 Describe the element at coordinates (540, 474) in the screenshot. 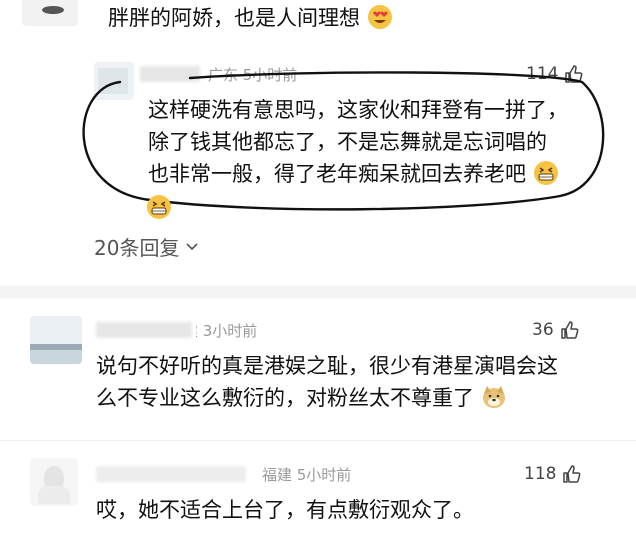

I see `like-count: 118` at that location.